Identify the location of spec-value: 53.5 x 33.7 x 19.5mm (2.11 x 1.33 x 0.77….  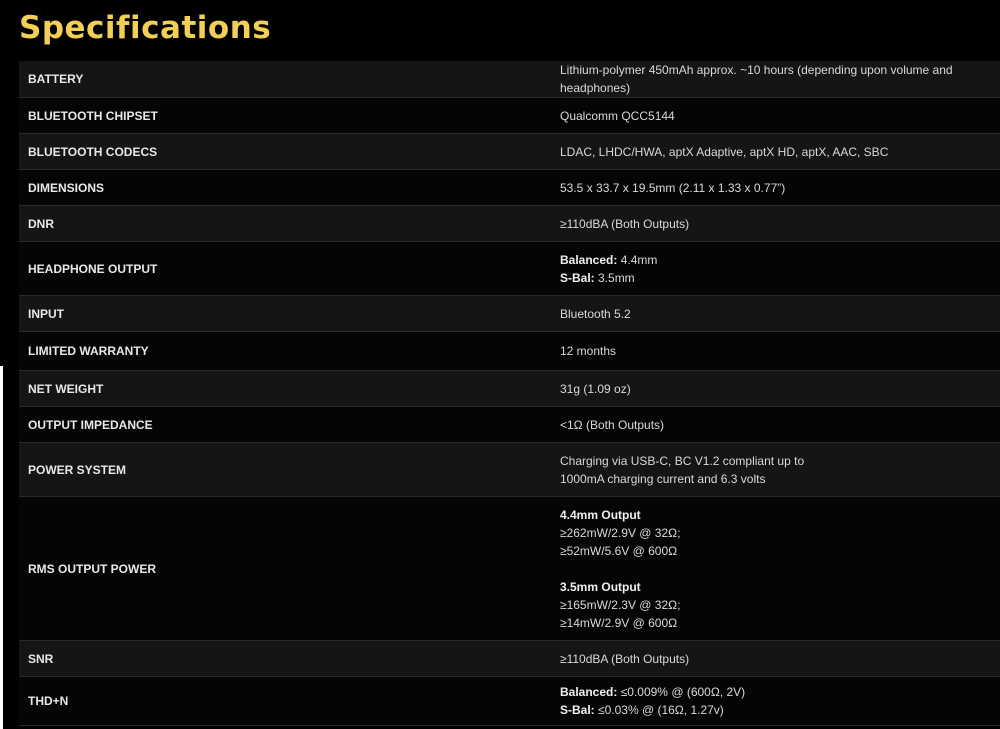
(775, 187).